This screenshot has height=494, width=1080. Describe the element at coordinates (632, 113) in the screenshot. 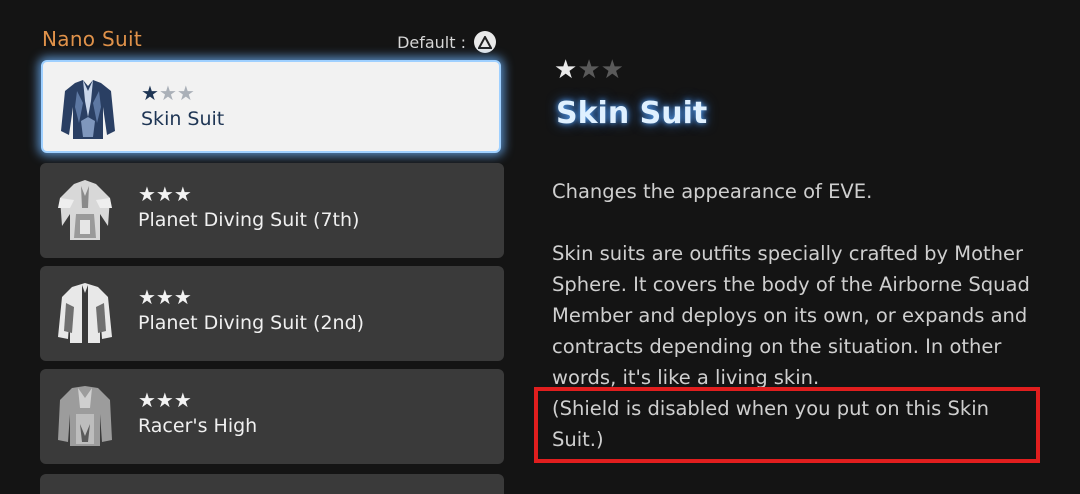

I see `detail-title: Skin Suit` at that location.